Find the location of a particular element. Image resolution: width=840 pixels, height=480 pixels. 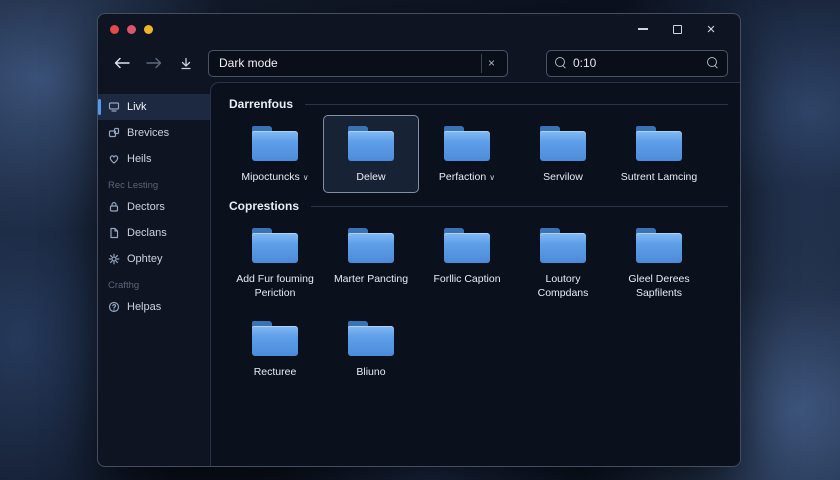

window-controls: × is located at coordinates (677, 29).